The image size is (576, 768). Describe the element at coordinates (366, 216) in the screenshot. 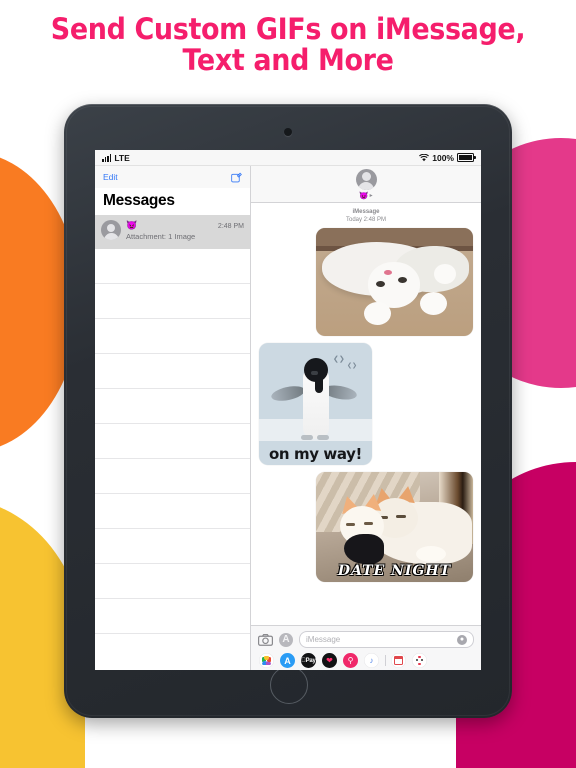

I see `thread-timestamp: iMessage Today 2:48 PM` at that location.